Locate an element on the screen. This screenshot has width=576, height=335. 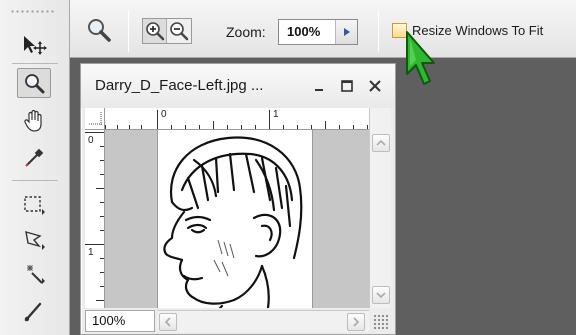
panel-grip is located at coordinates (33, 12).